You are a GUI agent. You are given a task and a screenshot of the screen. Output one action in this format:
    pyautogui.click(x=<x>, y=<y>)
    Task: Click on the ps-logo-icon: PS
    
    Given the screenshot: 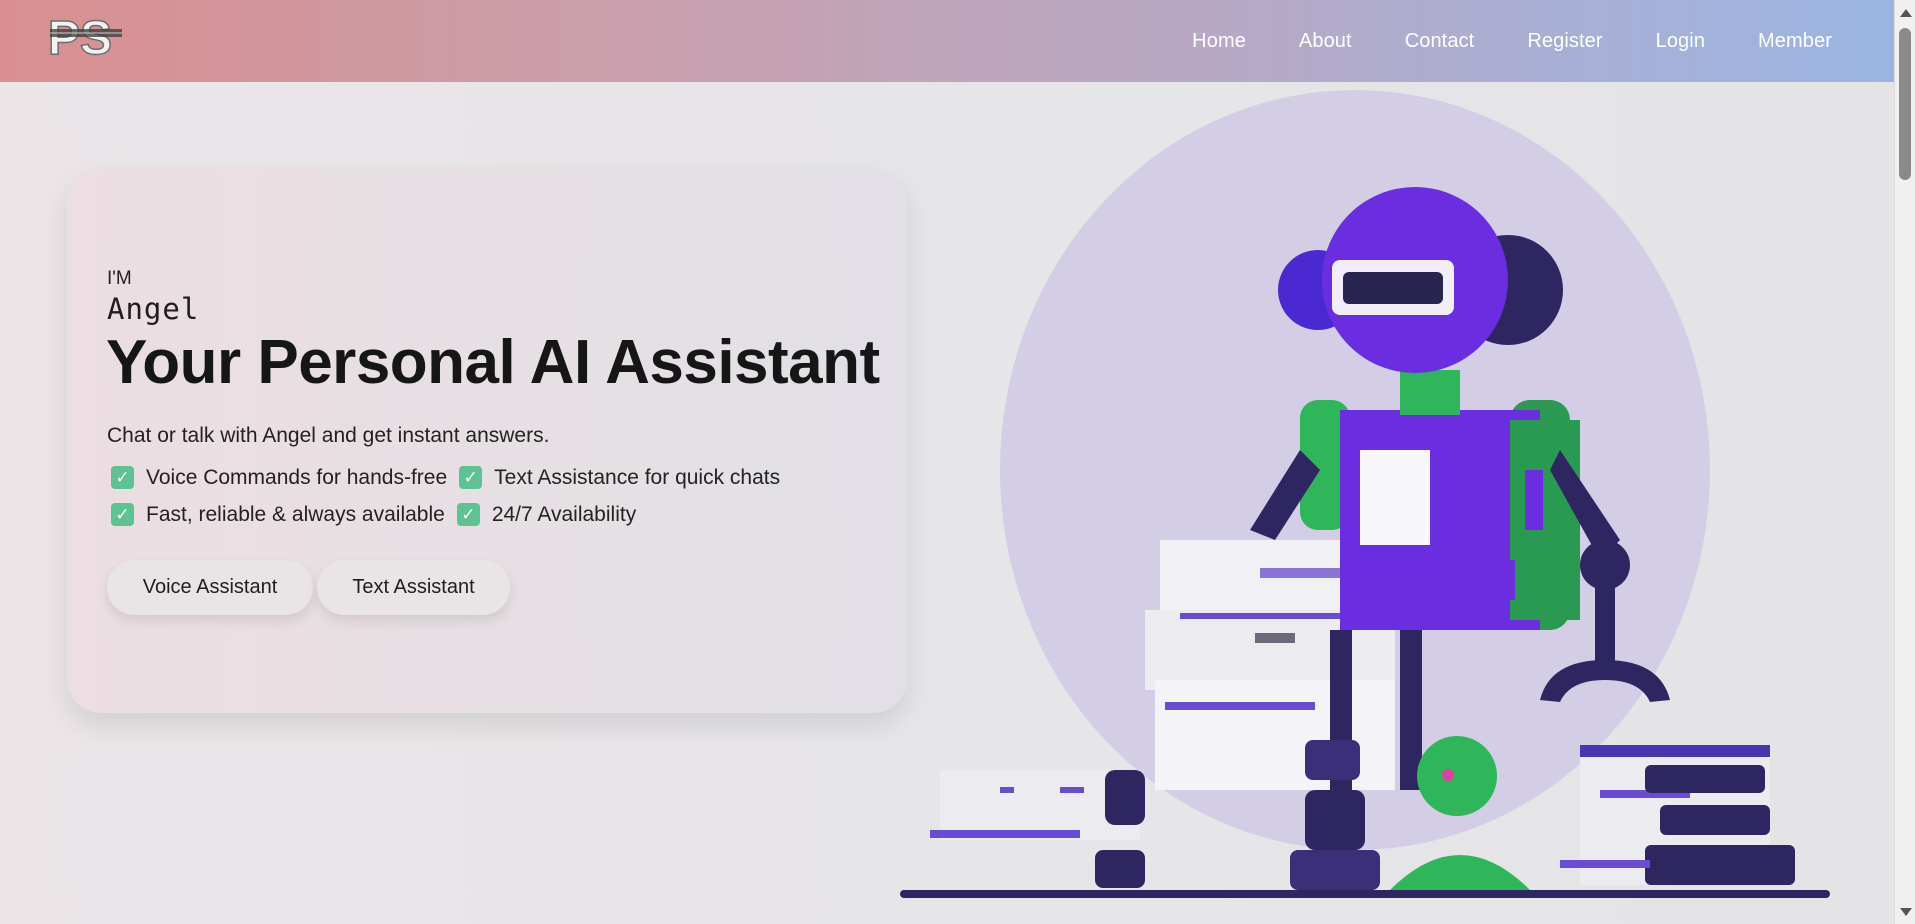 What is the action you would take?
    pyautogui.click(x=86, y=37)
    